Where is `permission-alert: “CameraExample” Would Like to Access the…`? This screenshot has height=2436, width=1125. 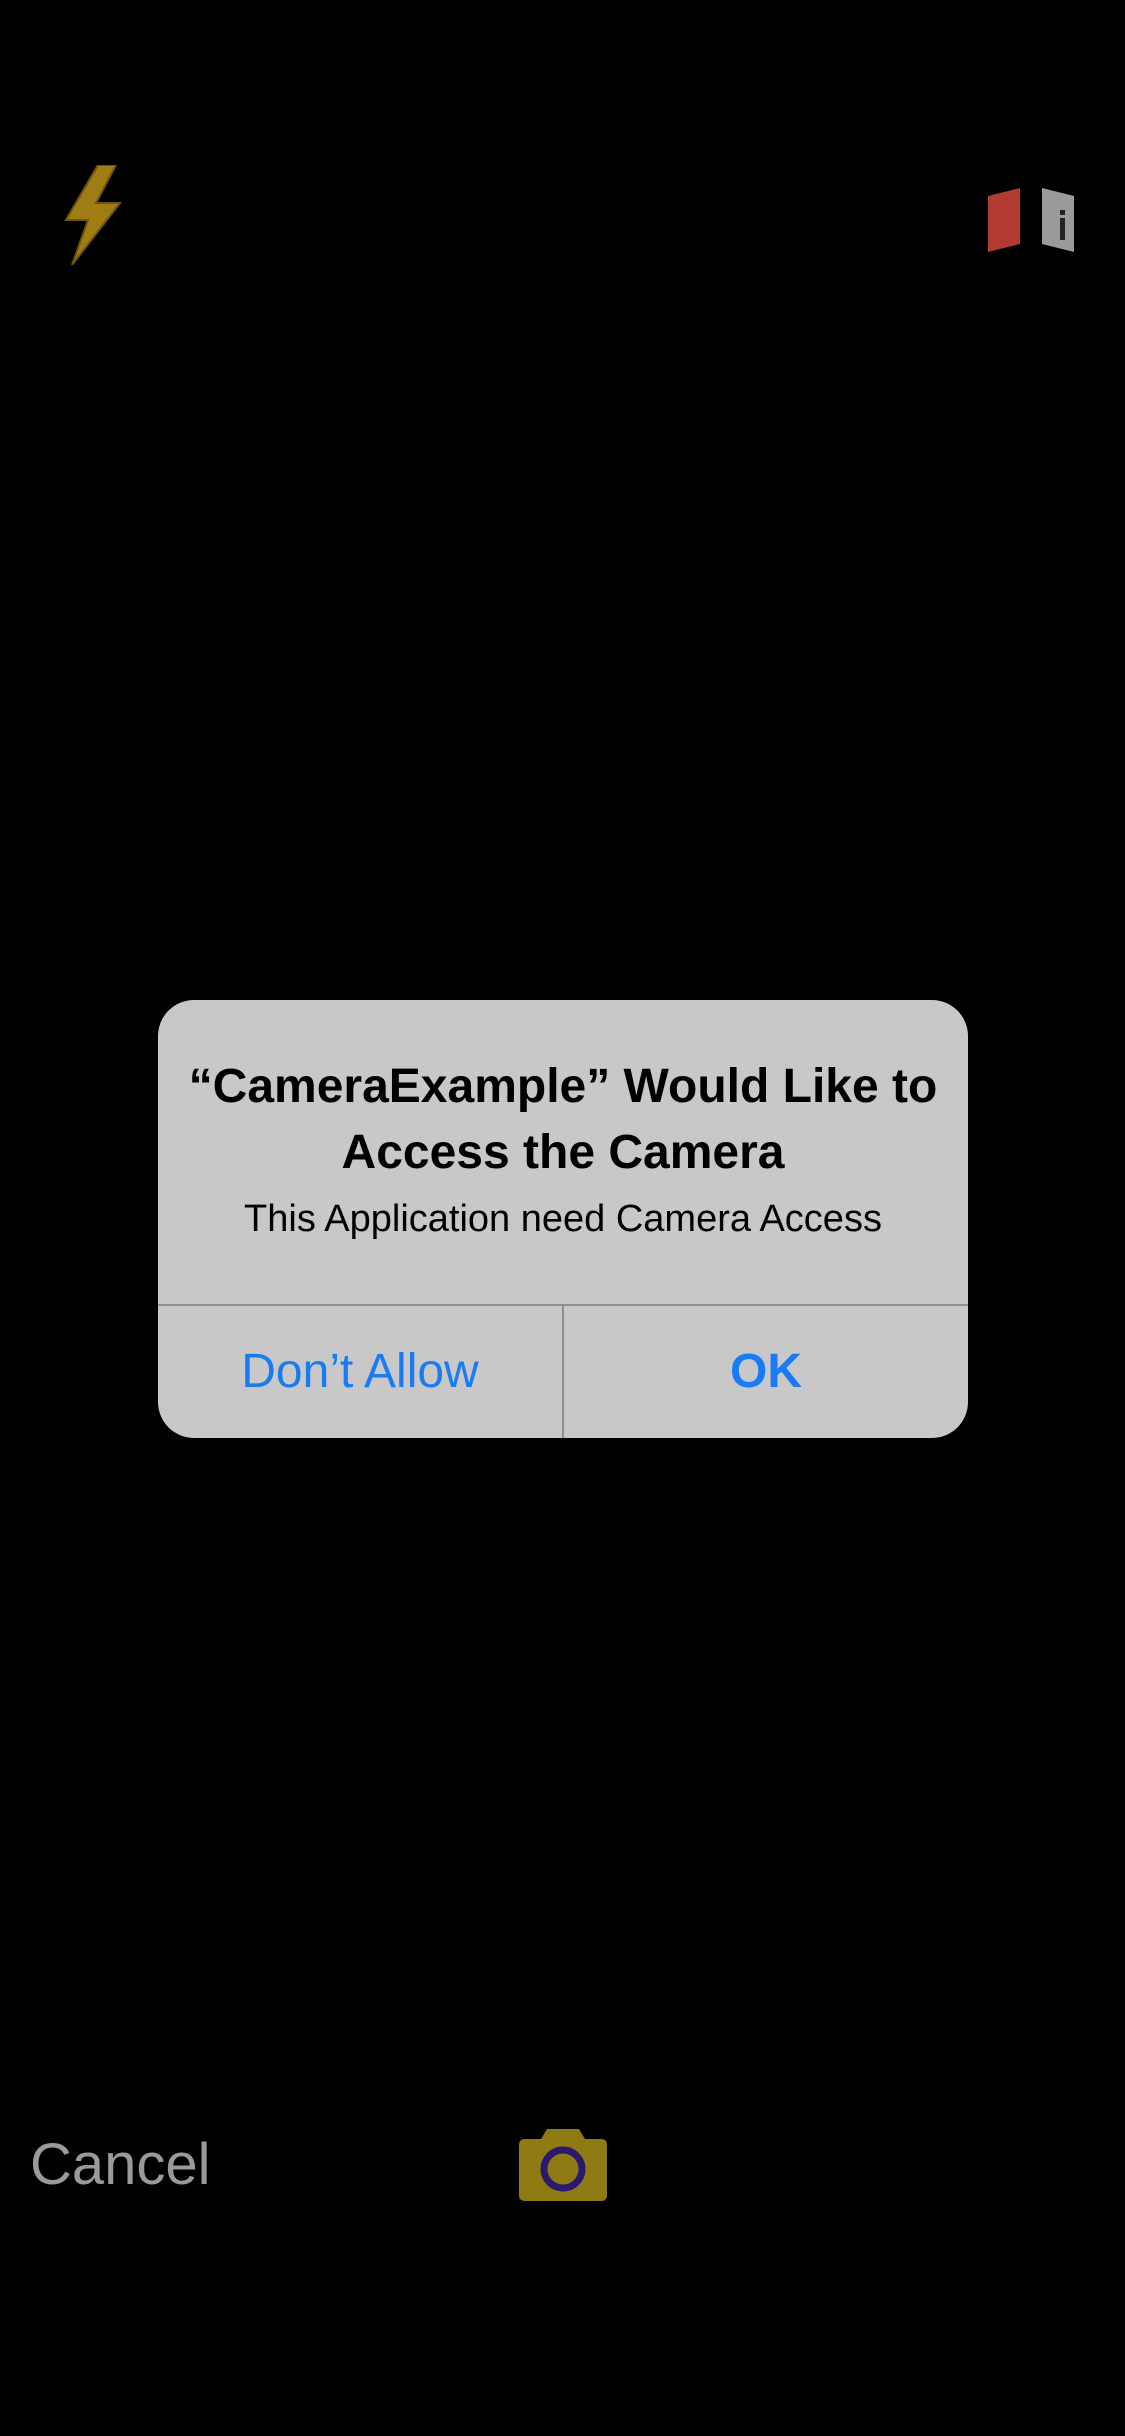
permission-alert: “CameraExample” Would Like to Access the… is located at coordinates (563, 1219).